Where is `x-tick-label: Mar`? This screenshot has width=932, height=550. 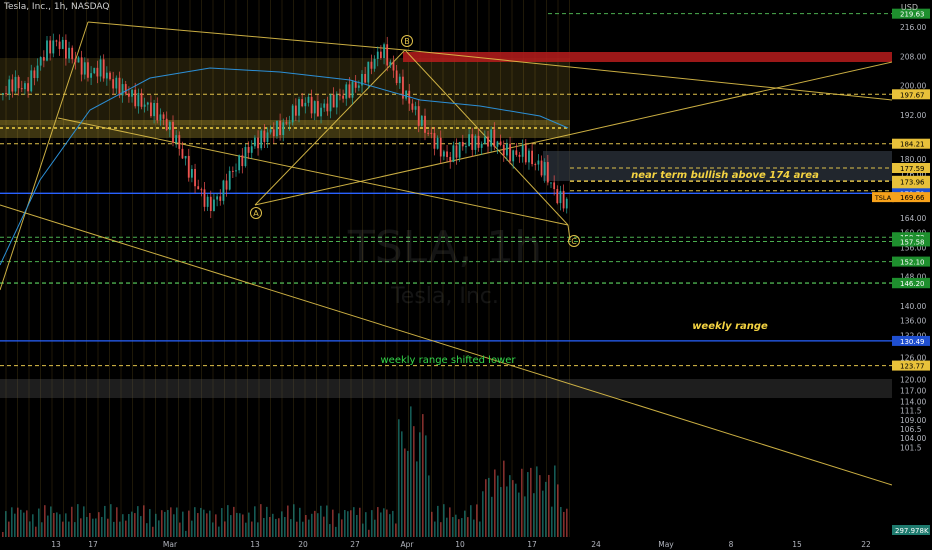 x-tick-label: Mar is located at coordinates (170, 544).